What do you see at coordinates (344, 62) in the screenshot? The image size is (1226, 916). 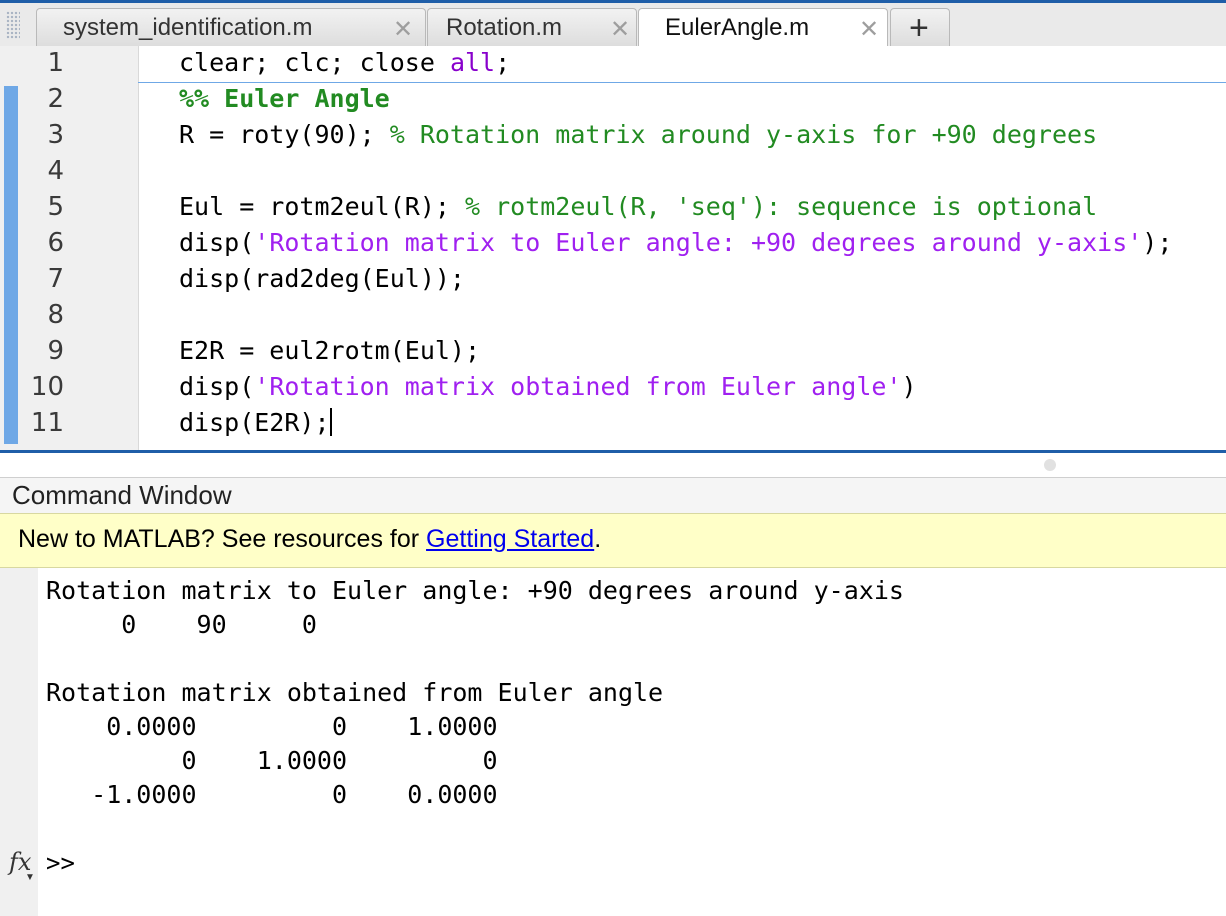 I see `code-line-1: clear; clc; close all;` at bounding box center [344, 62].